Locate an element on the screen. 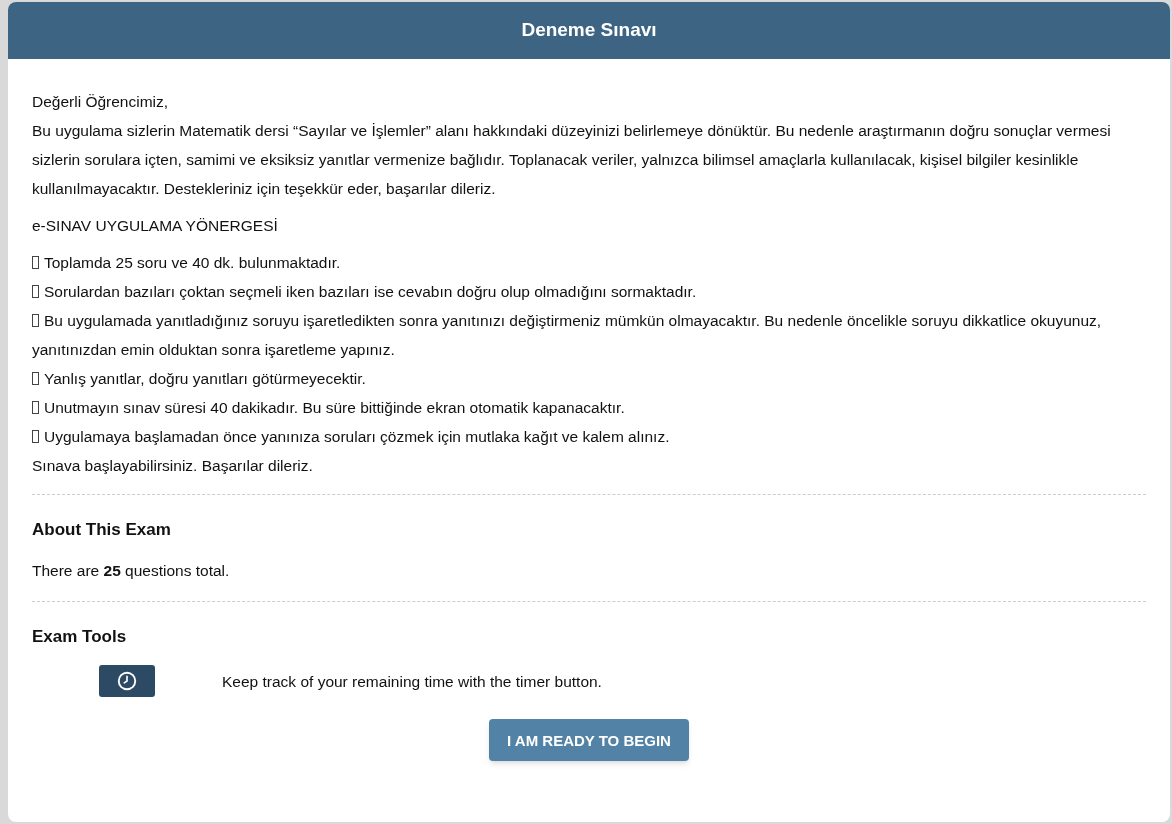 Image resolution: width=1172 pixels, height=824 pixels. instruction-item: Sorulardan bazıları çoktan seçmeli iken bazıları ise cevabın doğru olup olmadığını sormaktadır. is located at coordinates (589, 291).